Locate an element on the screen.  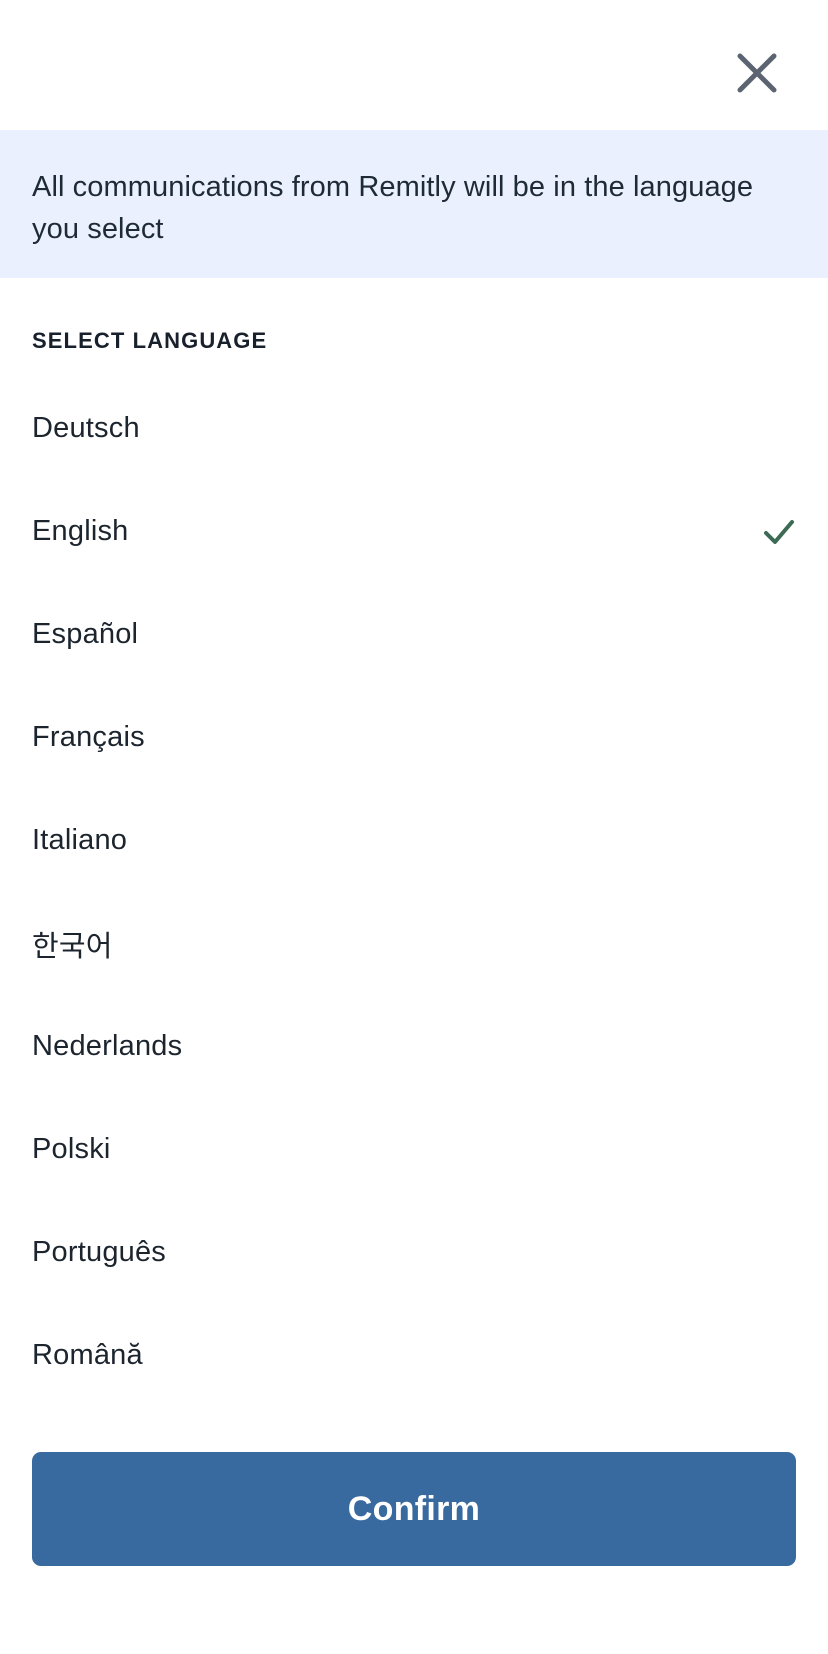
language-list-item: English is located at coordinates (414, 531).